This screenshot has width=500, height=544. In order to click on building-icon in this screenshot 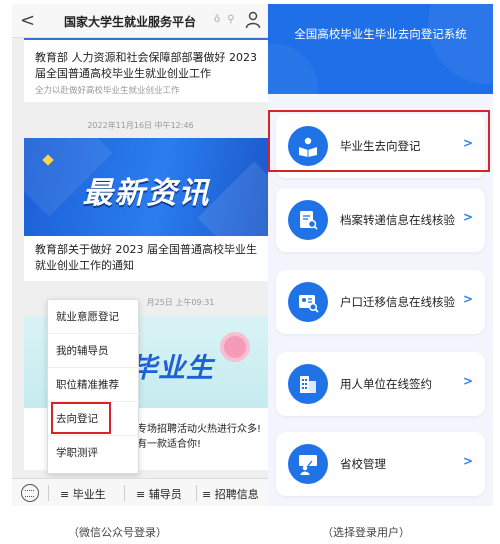, I will do `click(308, 384)`.